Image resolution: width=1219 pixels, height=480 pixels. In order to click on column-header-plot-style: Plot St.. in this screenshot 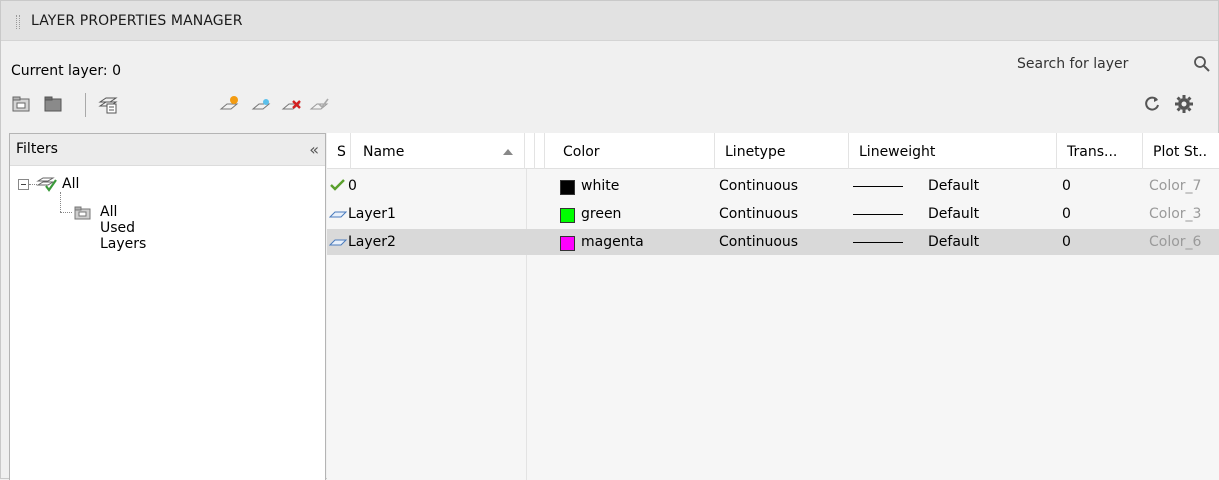, I will do `click(1181, 151)`.